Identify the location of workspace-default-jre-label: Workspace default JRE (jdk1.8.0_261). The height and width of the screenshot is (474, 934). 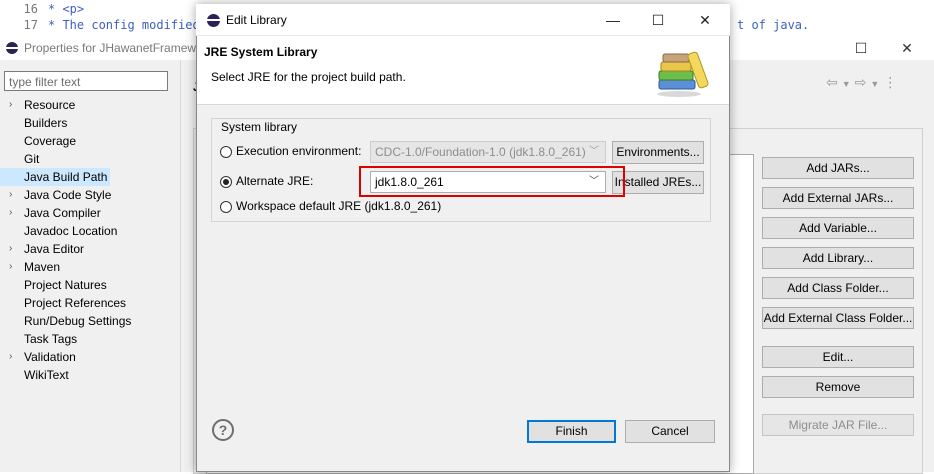
(339, 206).